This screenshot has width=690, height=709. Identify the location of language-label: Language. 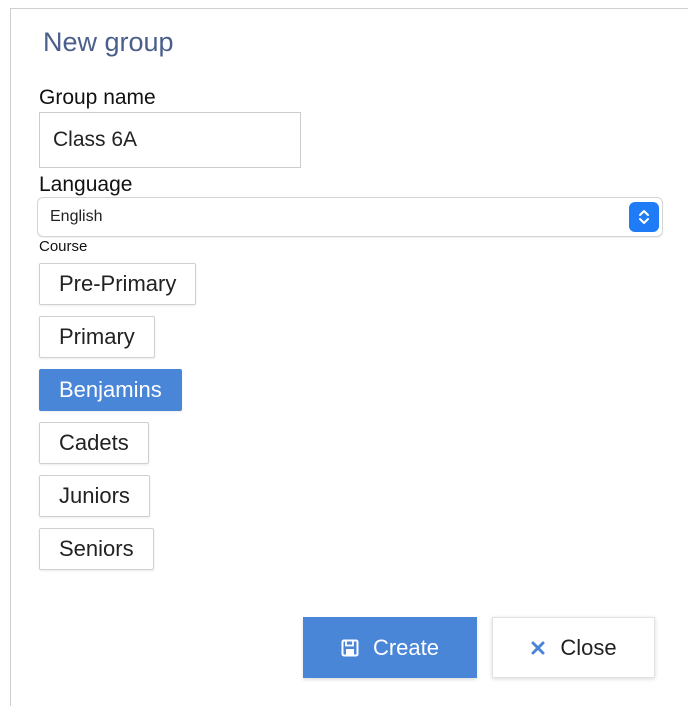
(86, 184).